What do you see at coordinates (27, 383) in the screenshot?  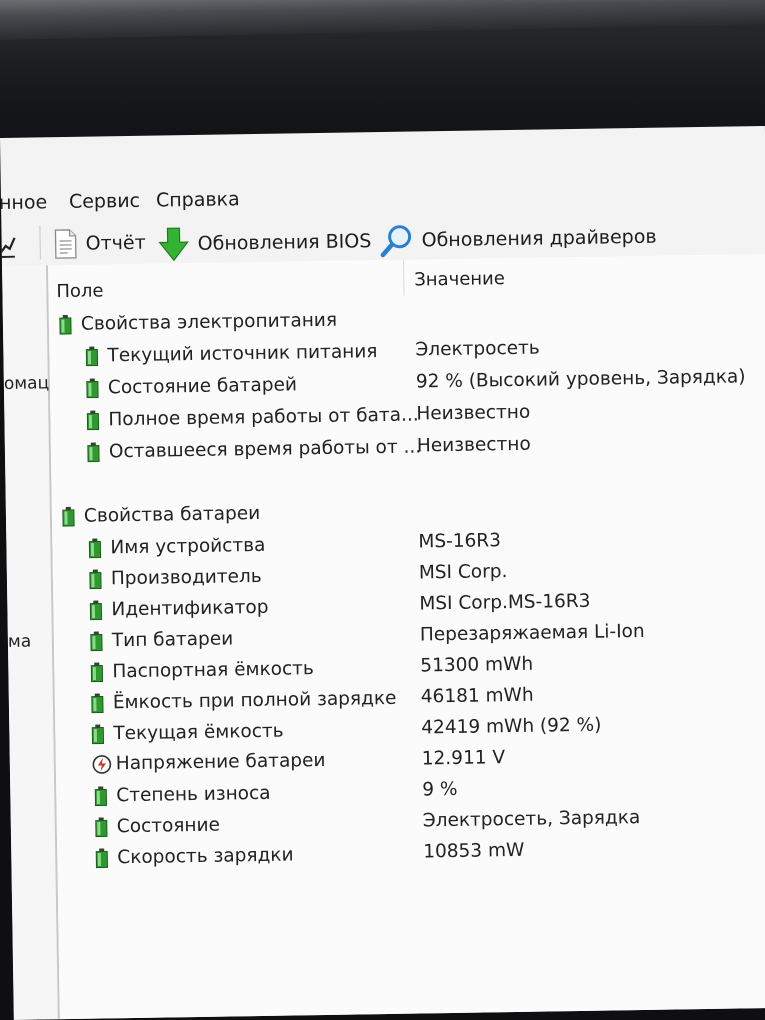 I see `nav-item-partial: омац` at bounding box center [27, 383].